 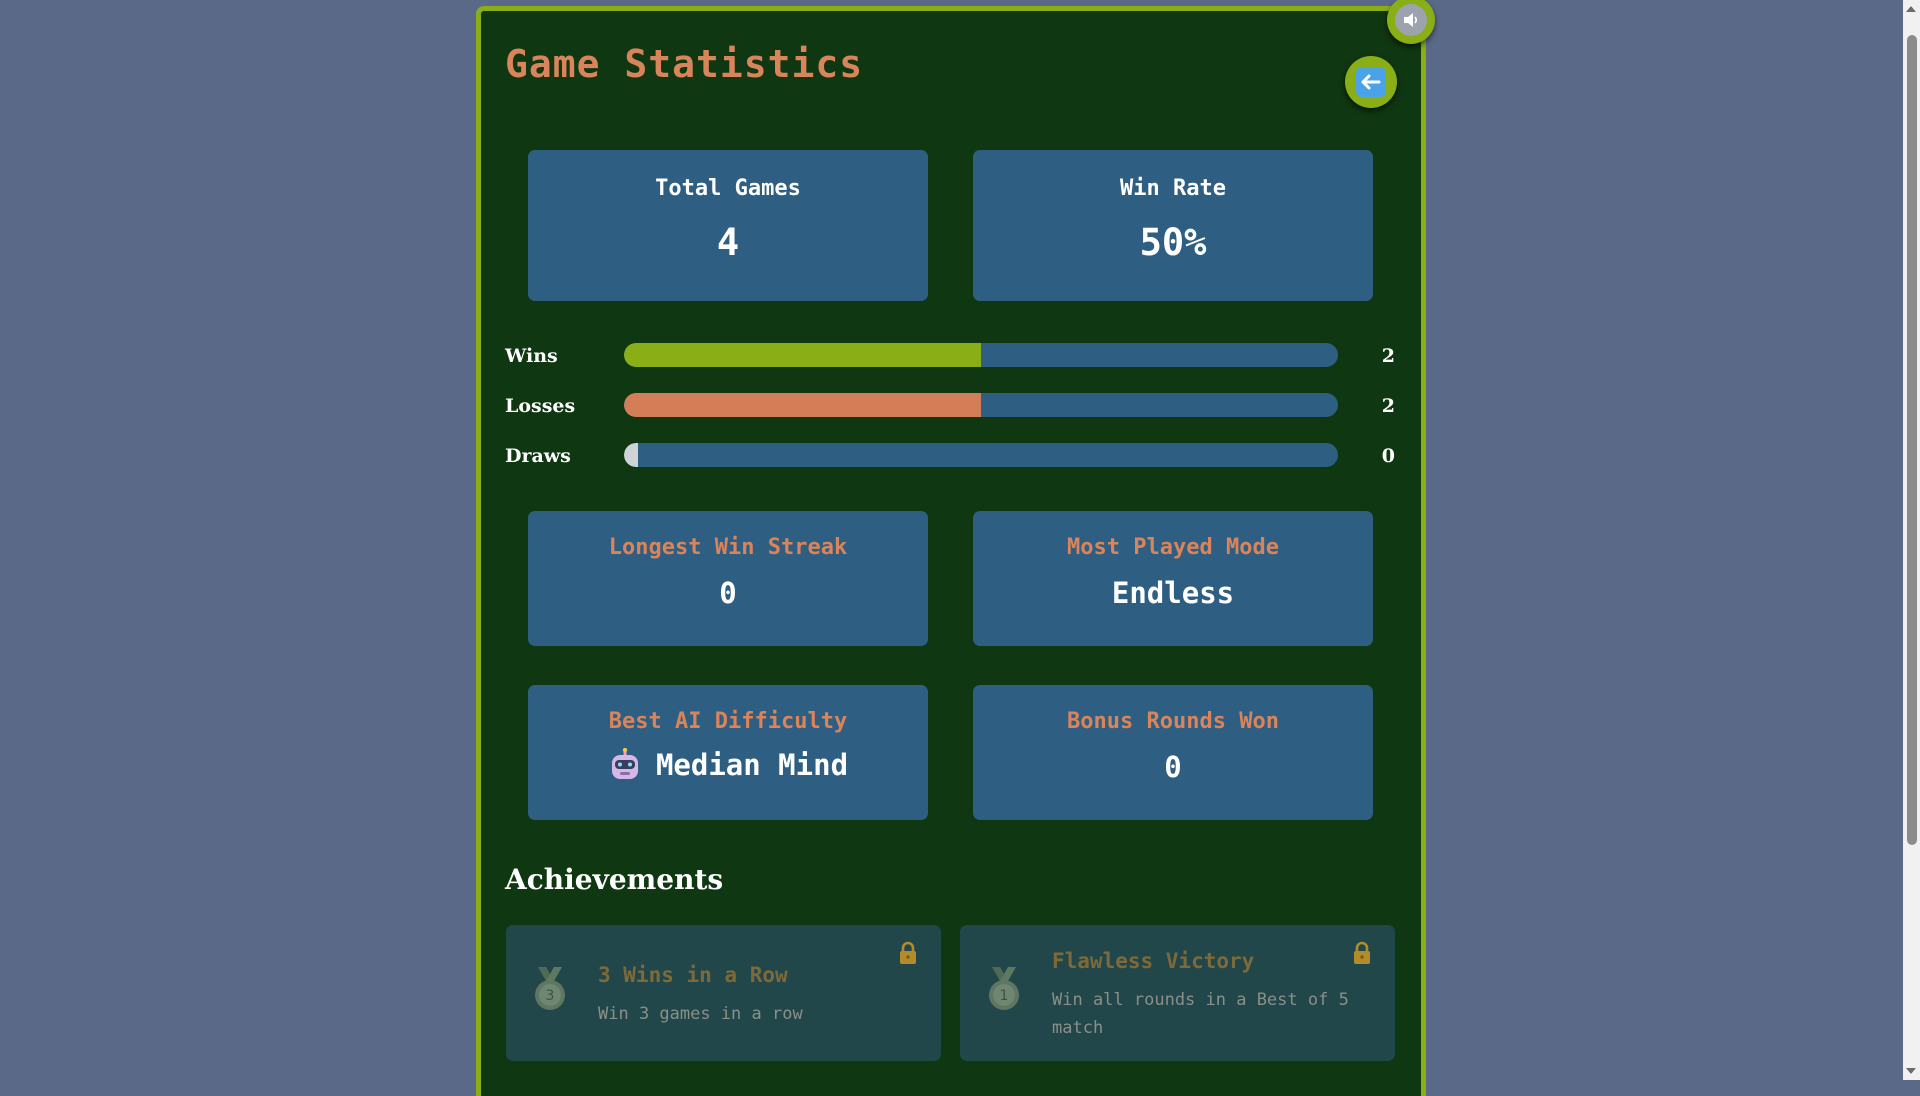 I want to click on sound-toggle-button, so click(x=1411, y=22).